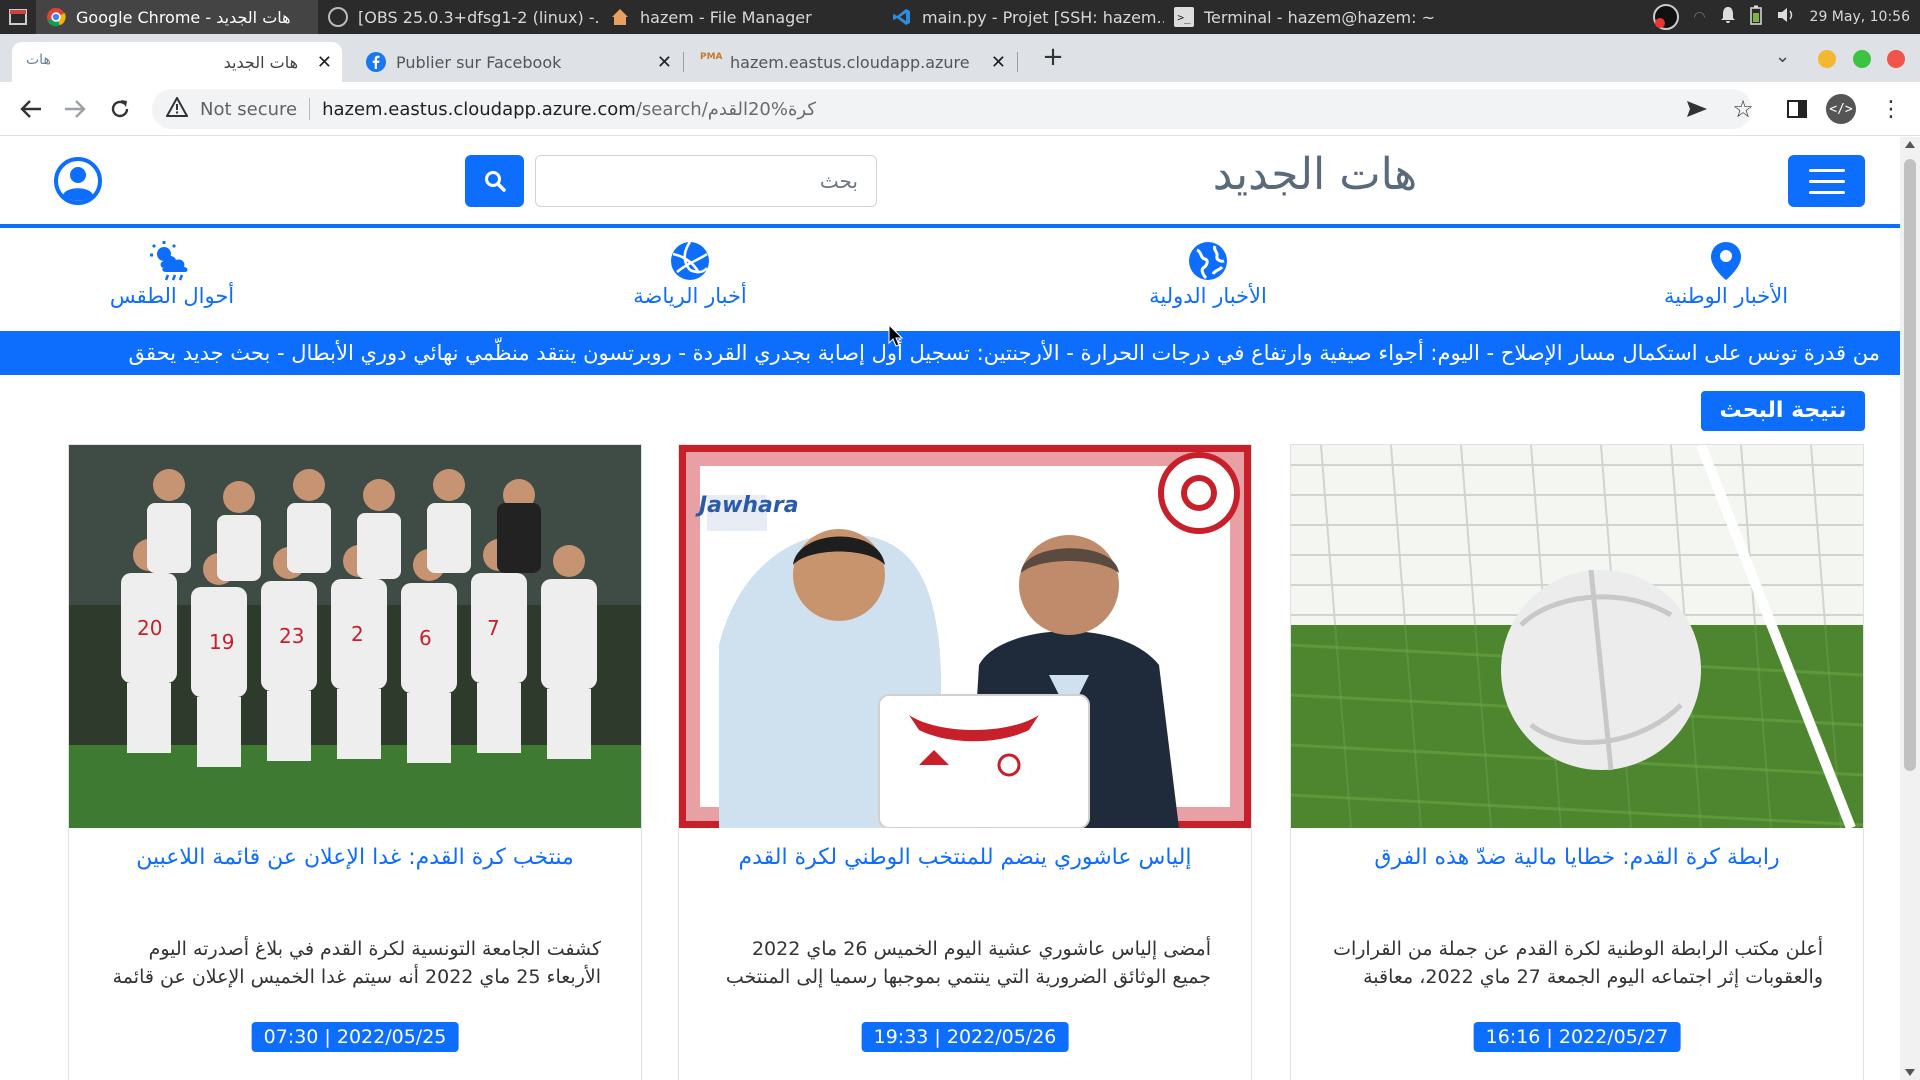 The image size is (1920, 1080). What do you see at coordinates (1053, 57) in the screenshot?
I see `new-tab-button: +` at bounding box center [1053, 57].